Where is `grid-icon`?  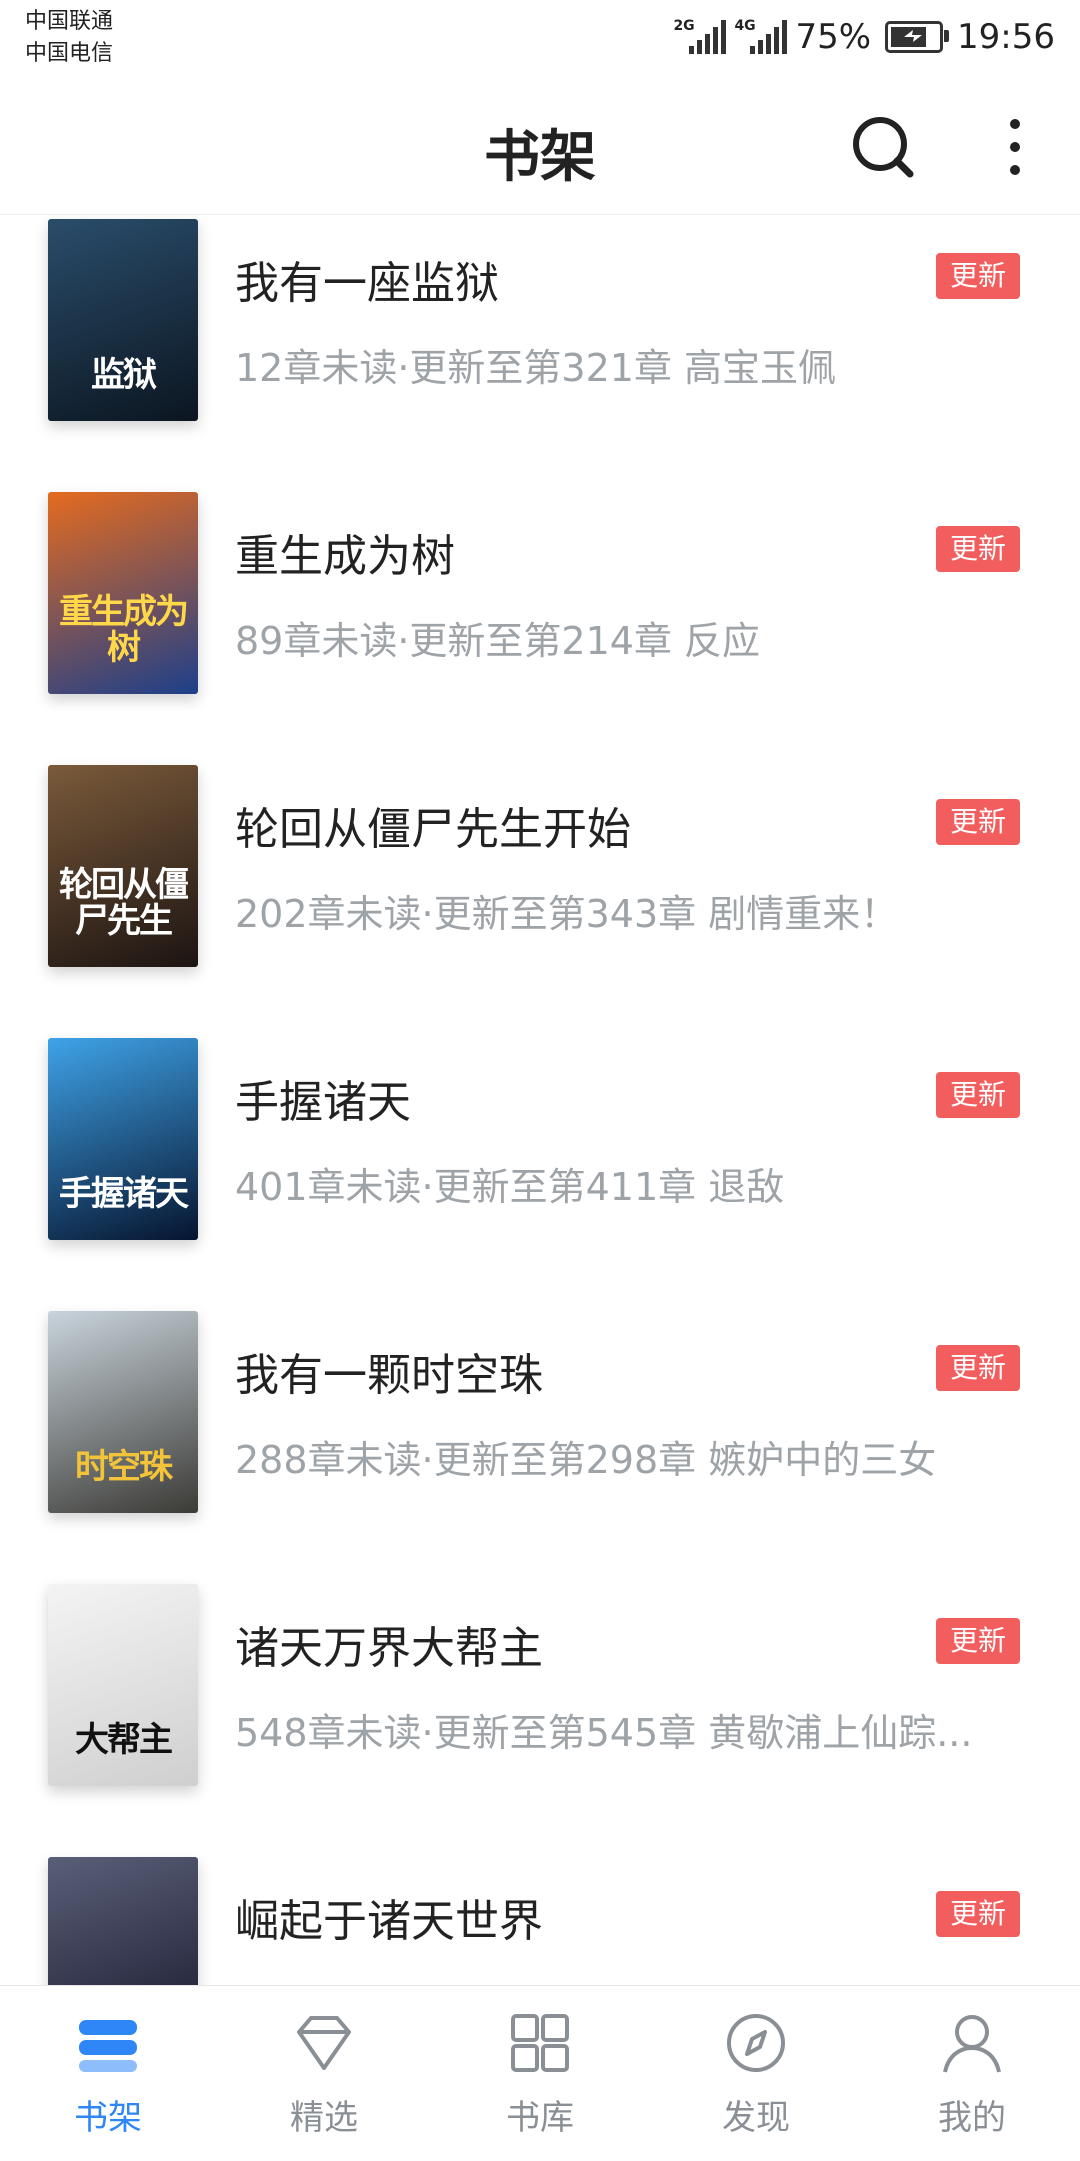 grid-icon is located at coordinates (540, 2043).